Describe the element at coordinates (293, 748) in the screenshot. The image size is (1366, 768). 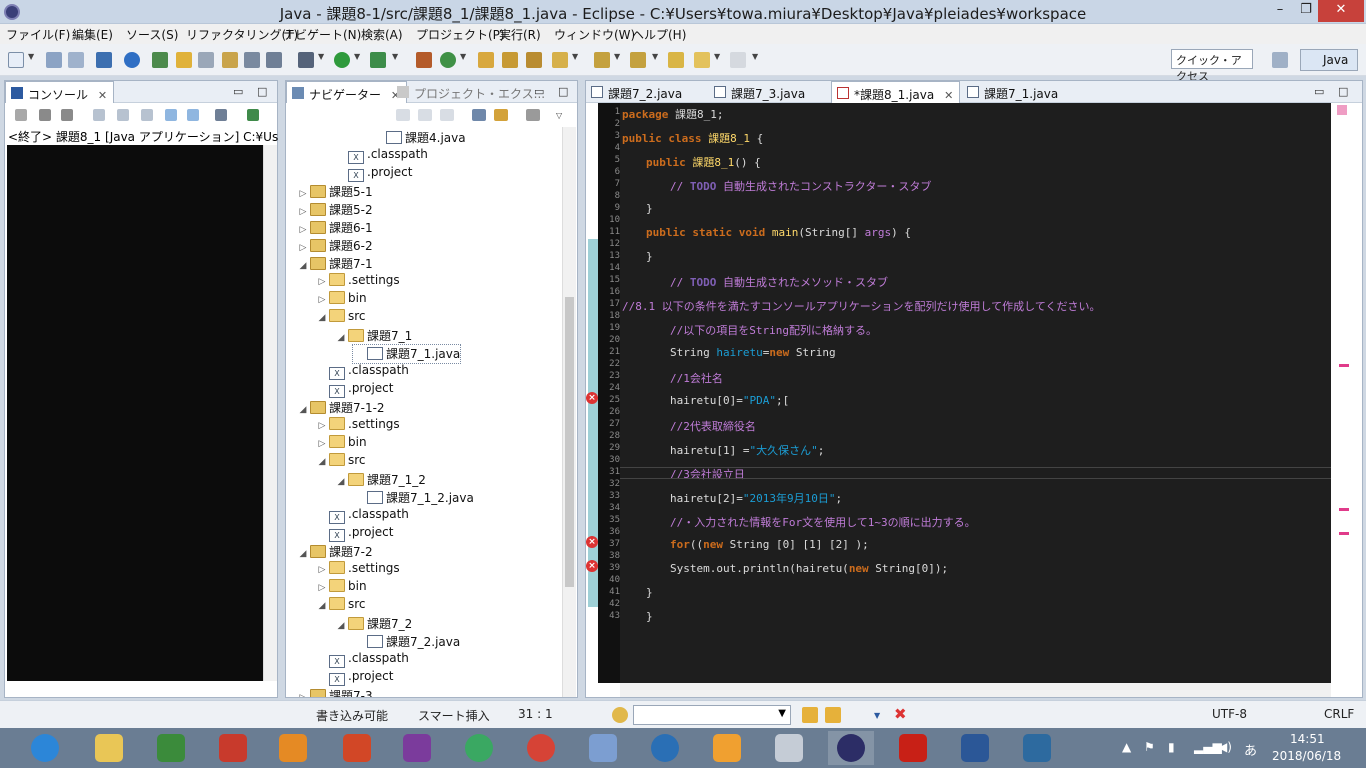
I see `outlook-icon` at that location.